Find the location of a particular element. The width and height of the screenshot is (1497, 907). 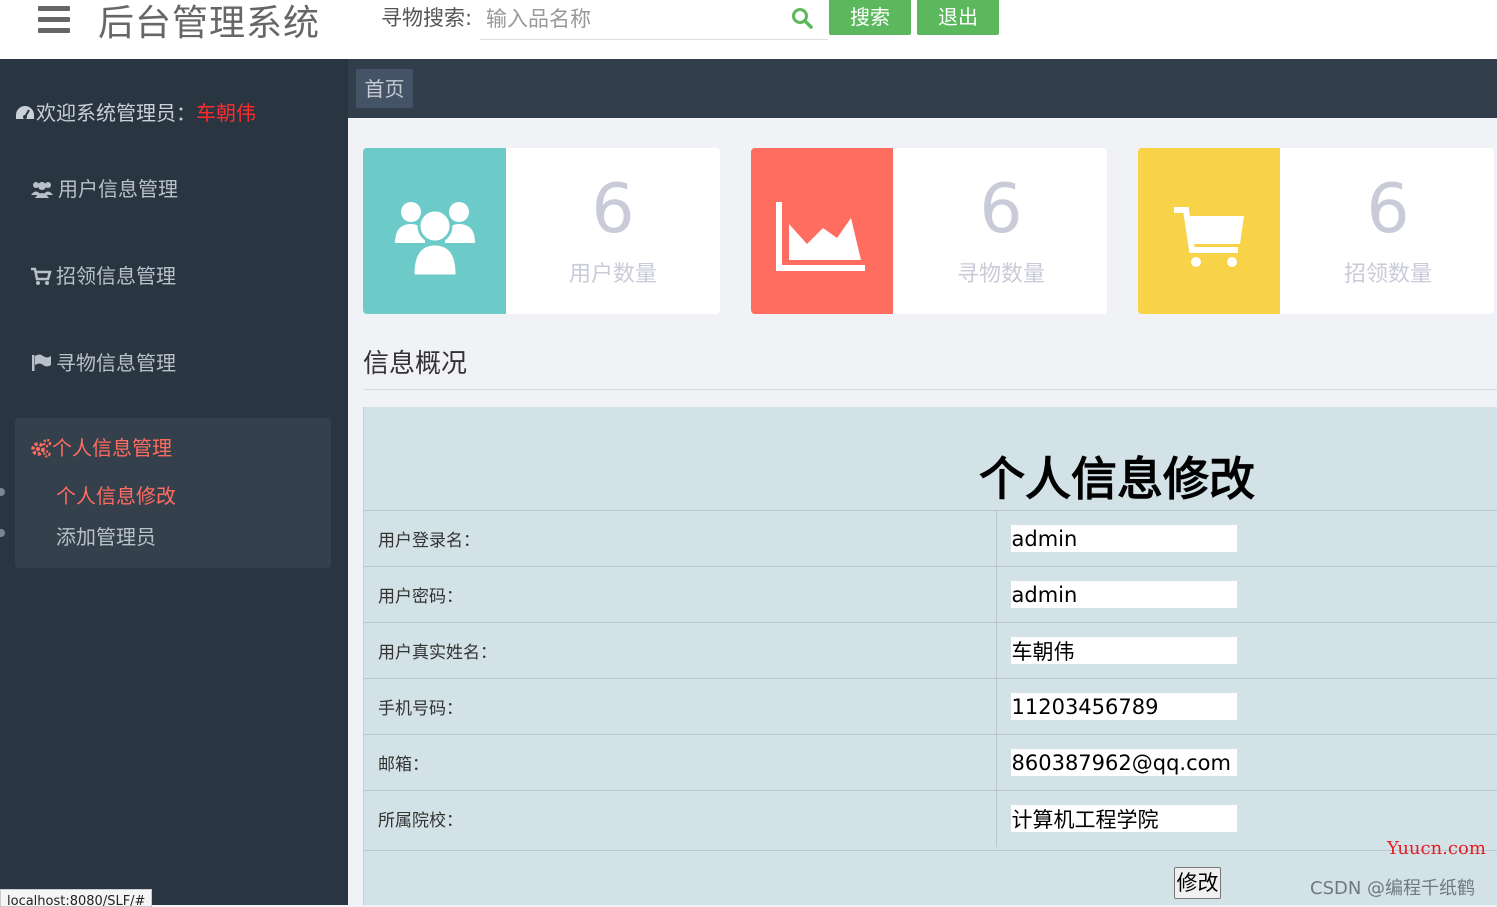

password-field is located at coordinates (1123, 594).